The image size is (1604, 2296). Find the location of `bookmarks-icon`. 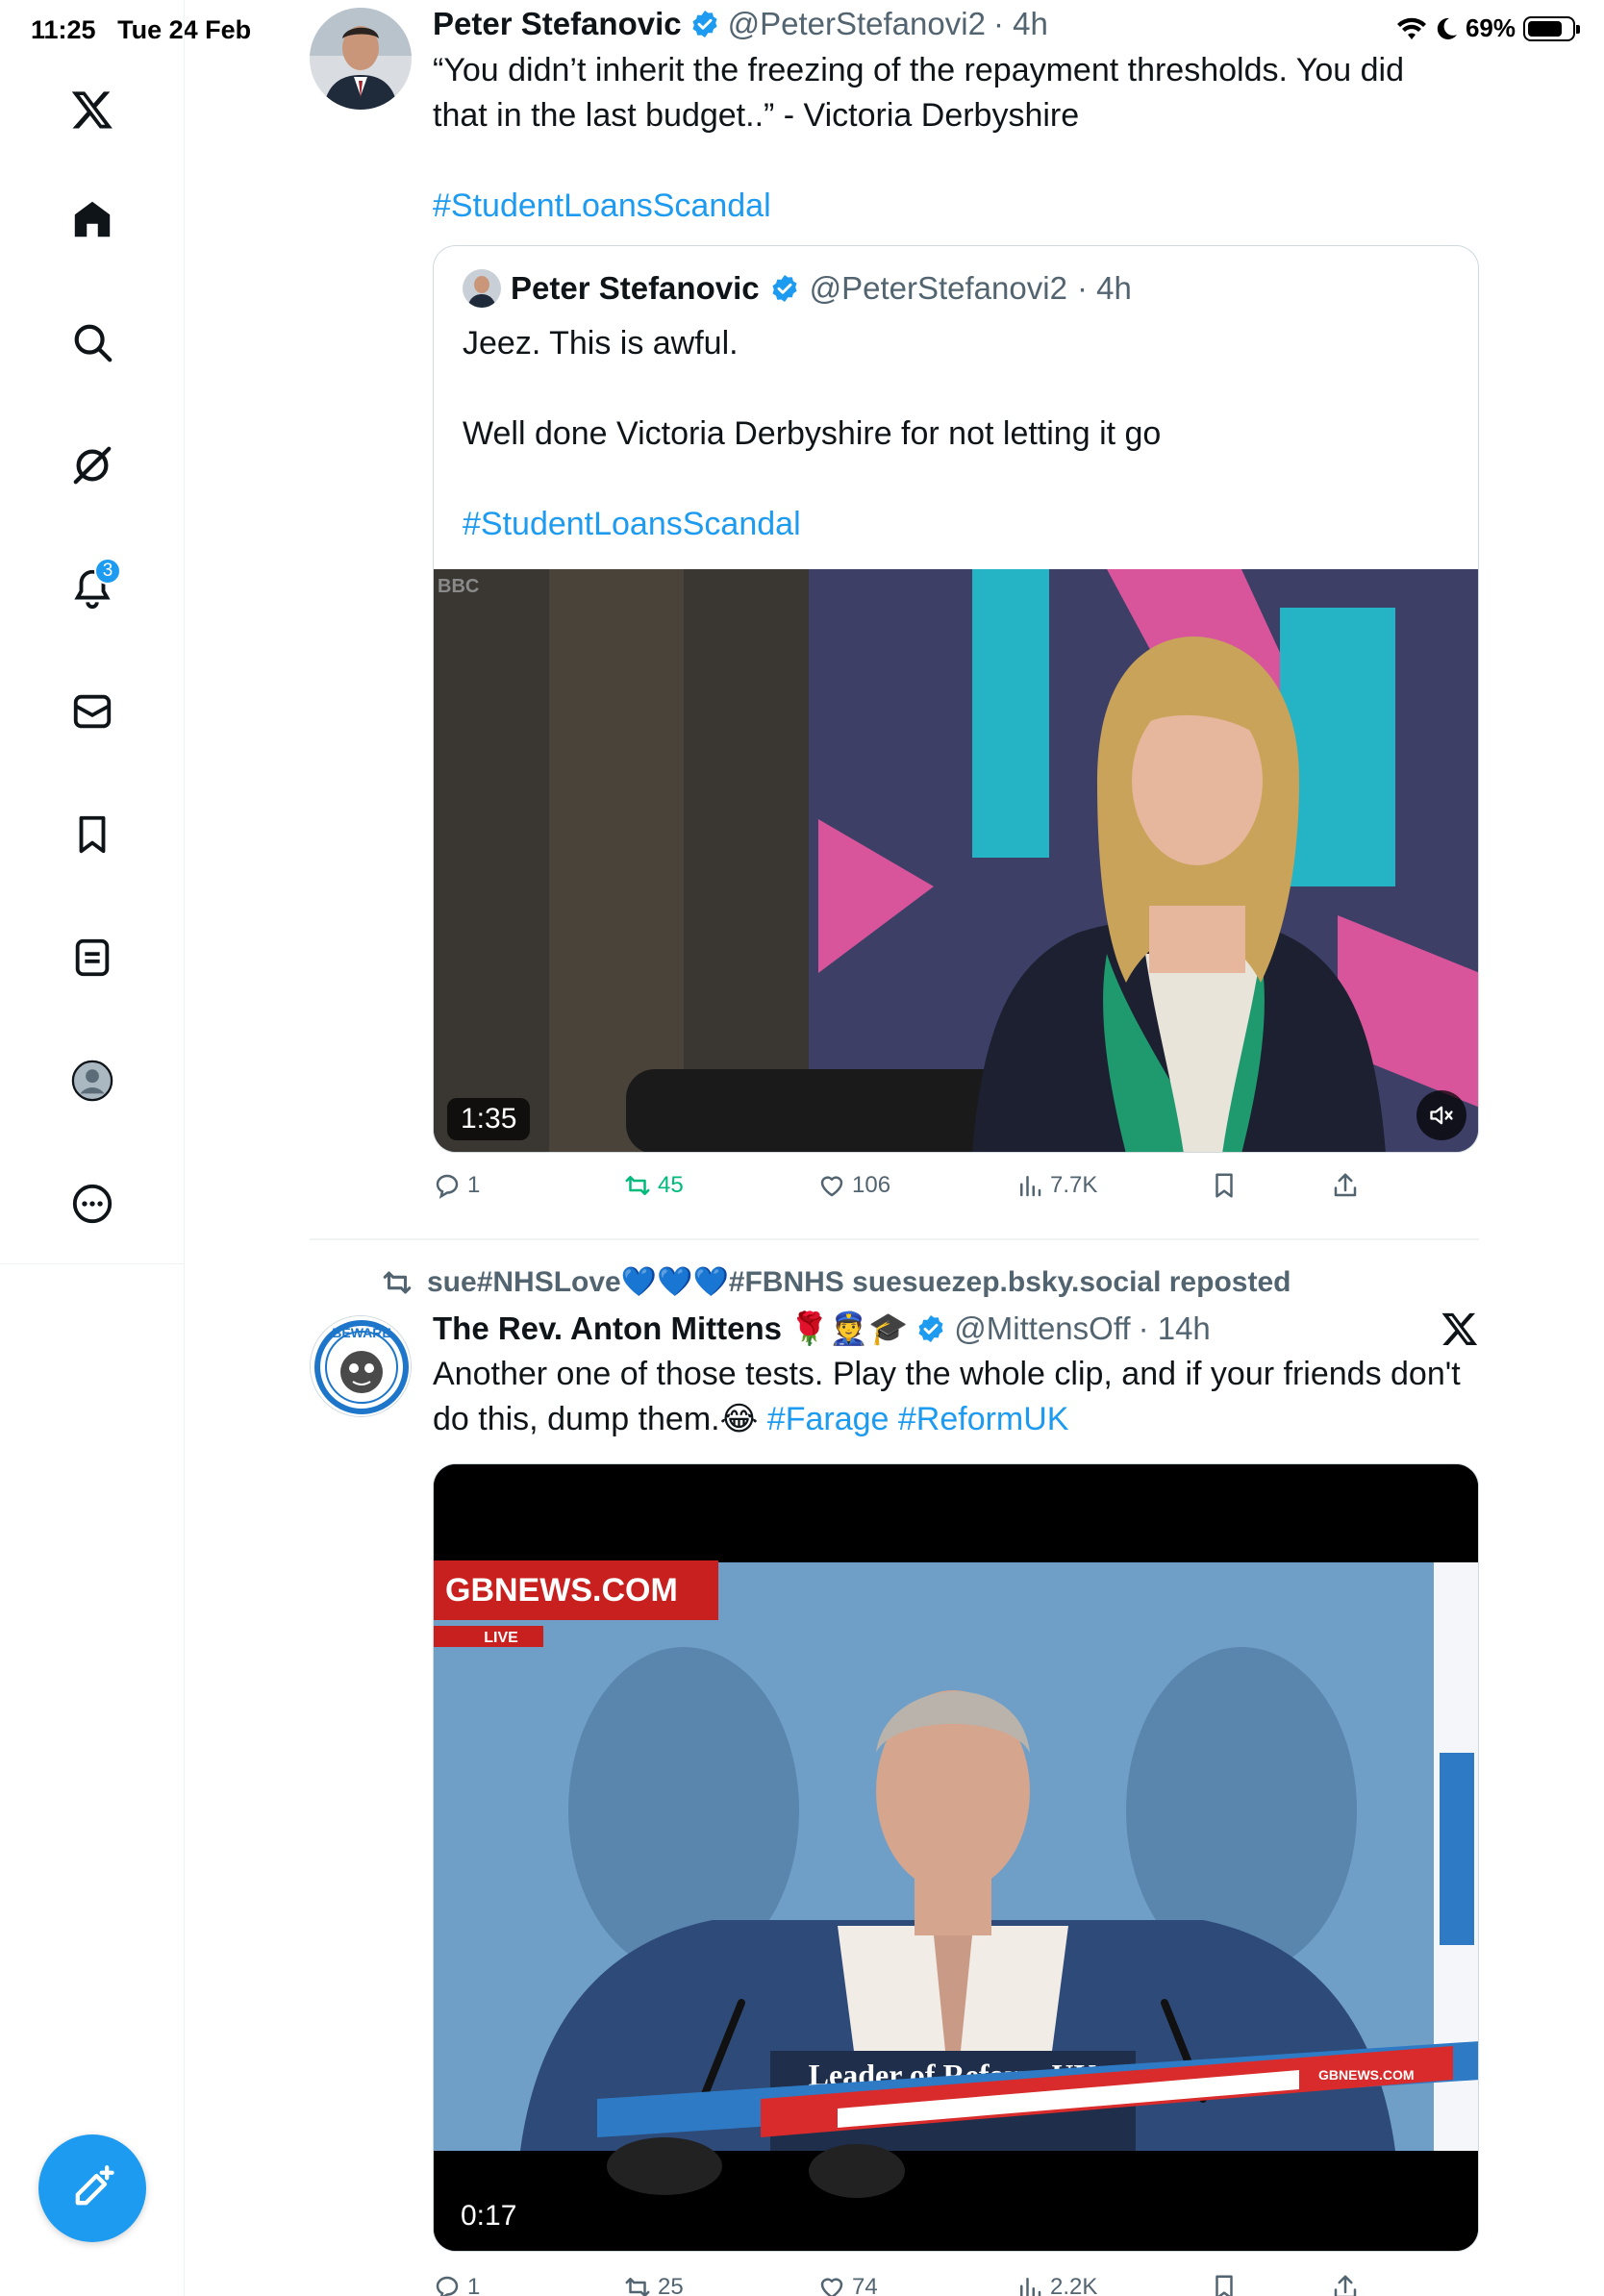

bookmarks-icon is located at coordinates (92, 834).